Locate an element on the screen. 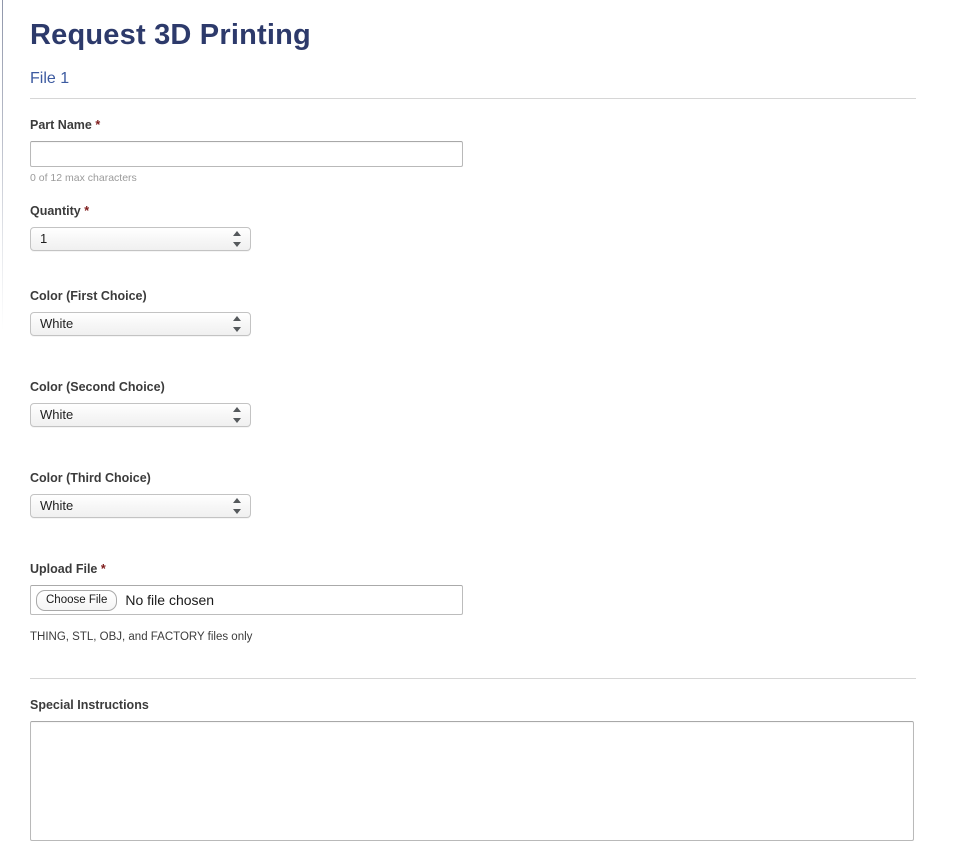  choose-file-button: Choose File is located at coordinates (77, 600).